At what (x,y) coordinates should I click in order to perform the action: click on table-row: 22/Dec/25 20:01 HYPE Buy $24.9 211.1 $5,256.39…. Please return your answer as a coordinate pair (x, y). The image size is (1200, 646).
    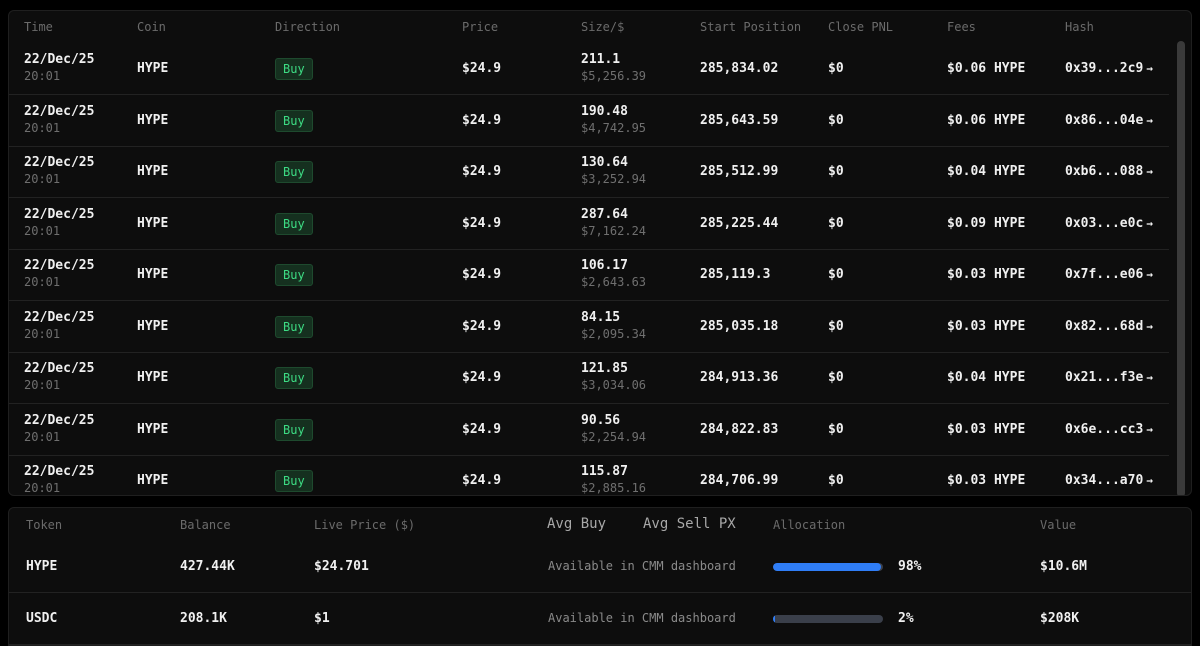
    Looking at the image, I should click on (589, 69).